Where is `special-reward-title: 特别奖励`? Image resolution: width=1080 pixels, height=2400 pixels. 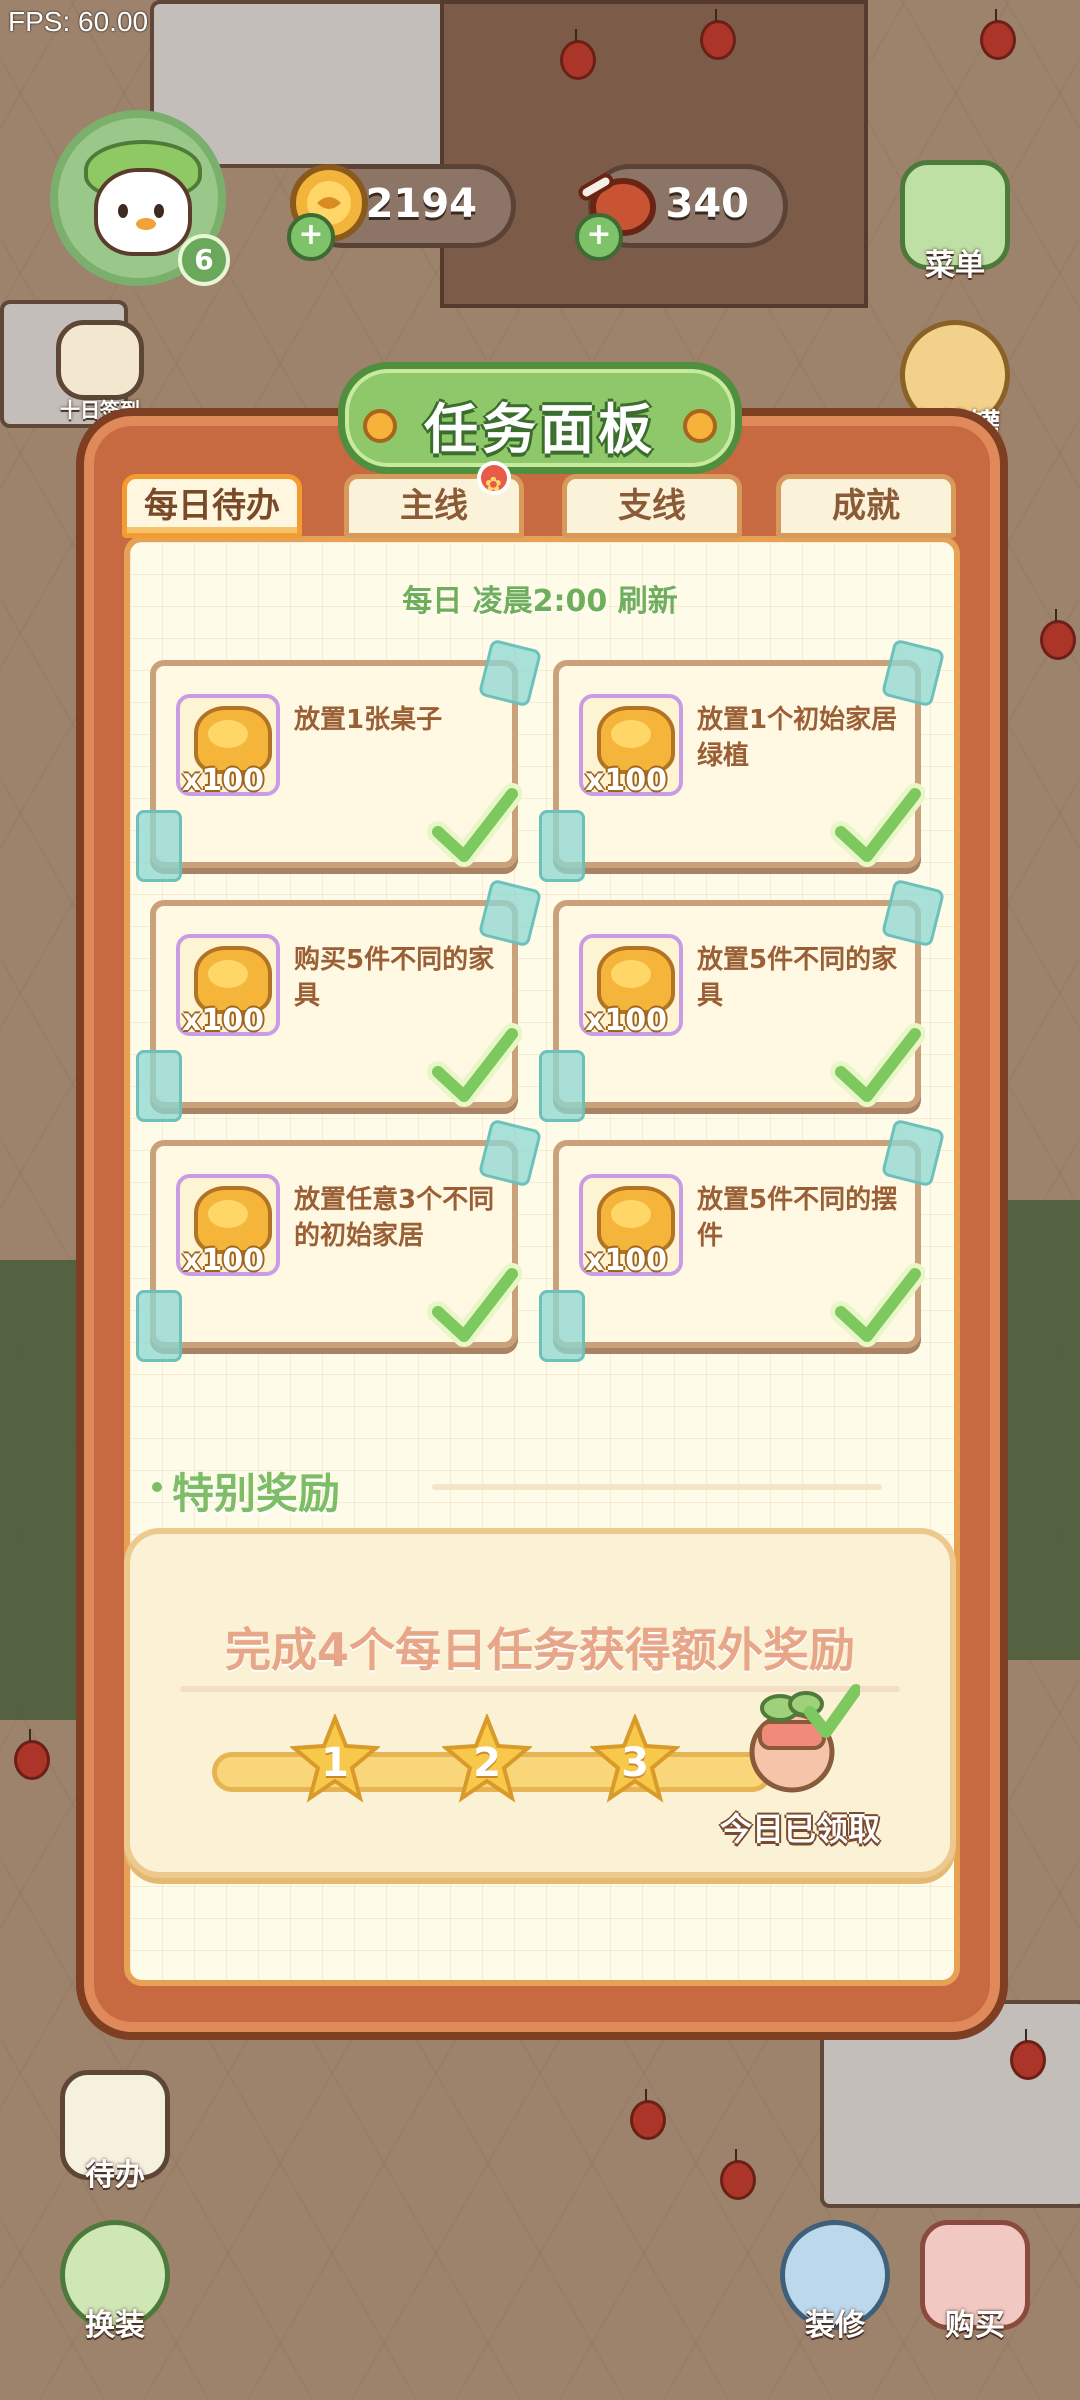 special-reward-title: 特别奖励 is located at coordinates (245, 1490).